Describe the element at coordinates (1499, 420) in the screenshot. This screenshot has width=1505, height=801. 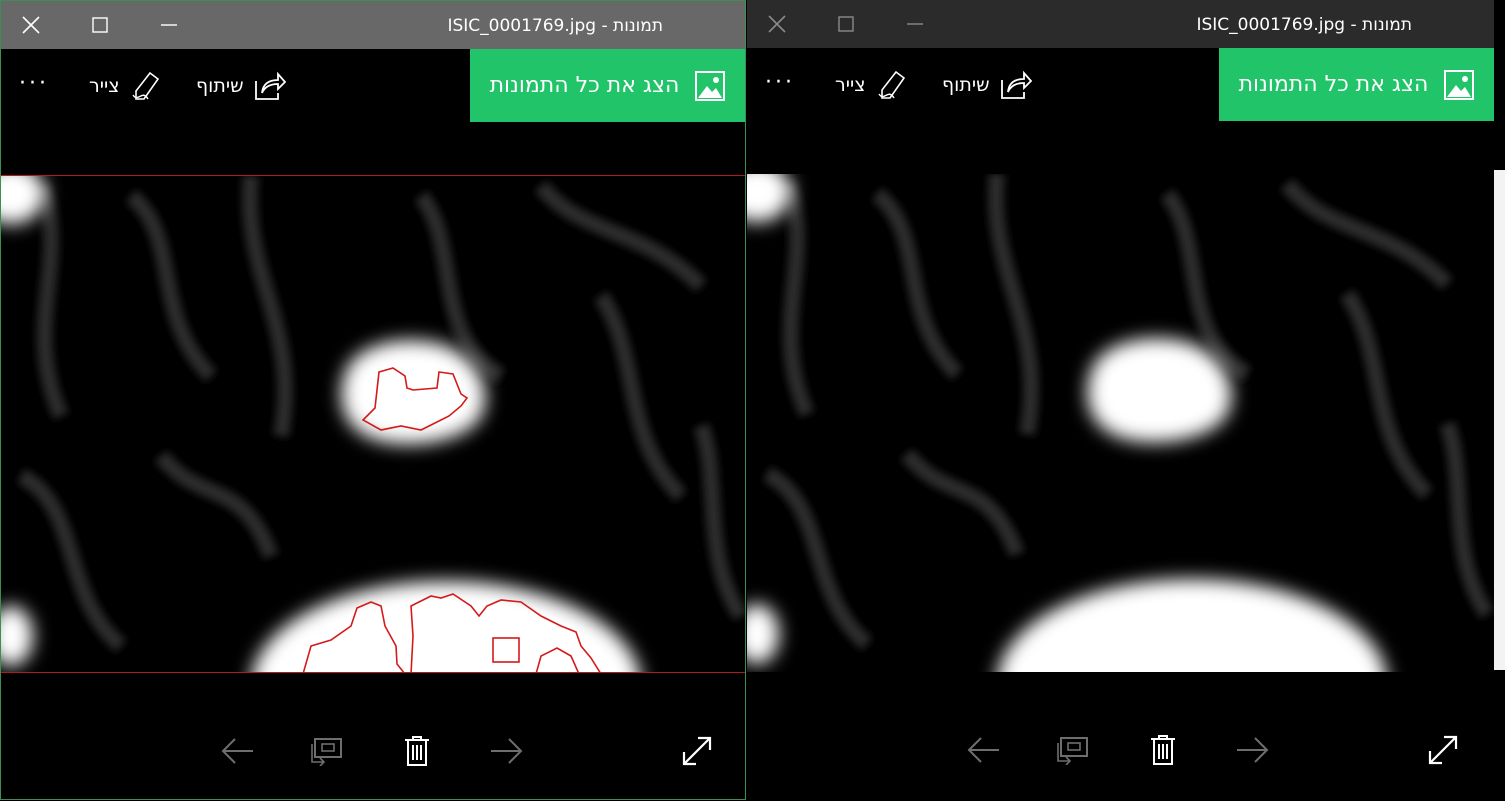
I see `background-window-edge` at that location.